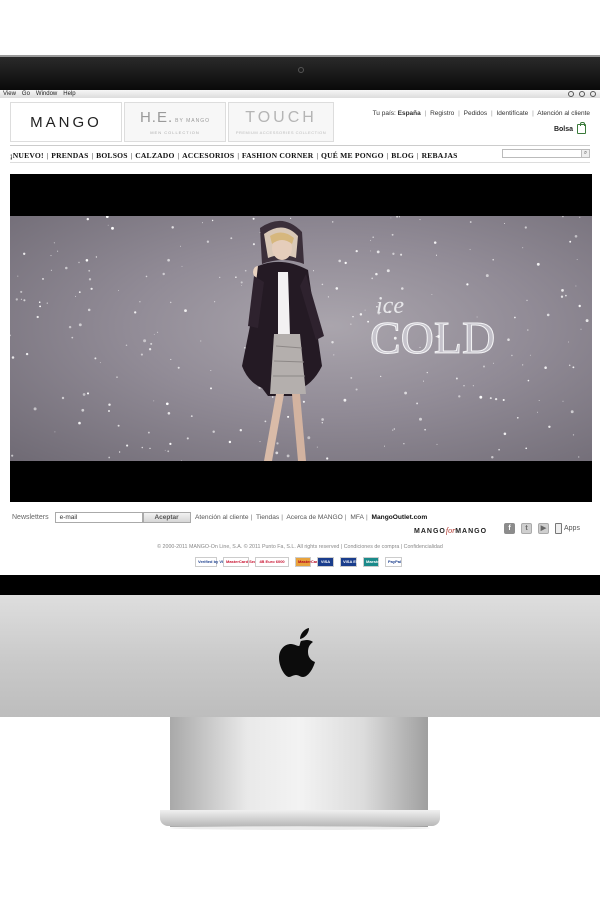  Describe the element at coordinates (352, 155) in the screenshot. I see `nav-item-que-me-pongo: QUÉ ME PONGO` at that location.